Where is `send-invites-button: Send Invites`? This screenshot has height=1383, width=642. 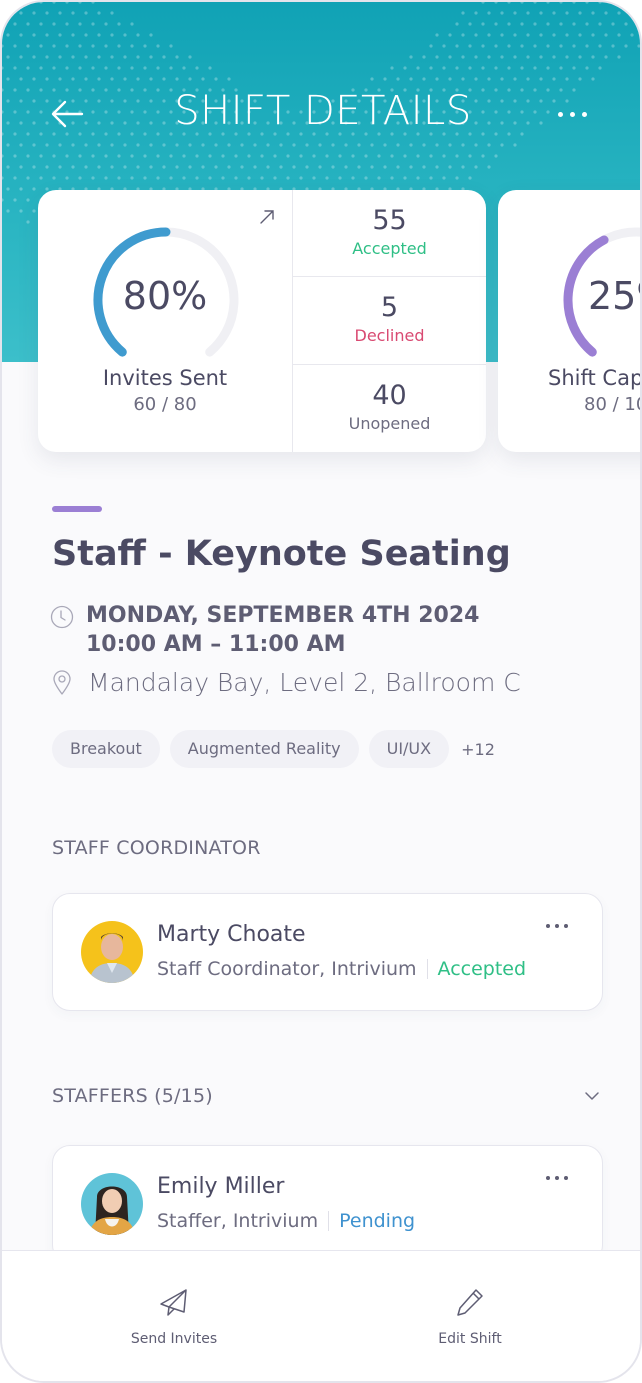
send-invites-button: Send Invites is located at coordinates (174, 1316).